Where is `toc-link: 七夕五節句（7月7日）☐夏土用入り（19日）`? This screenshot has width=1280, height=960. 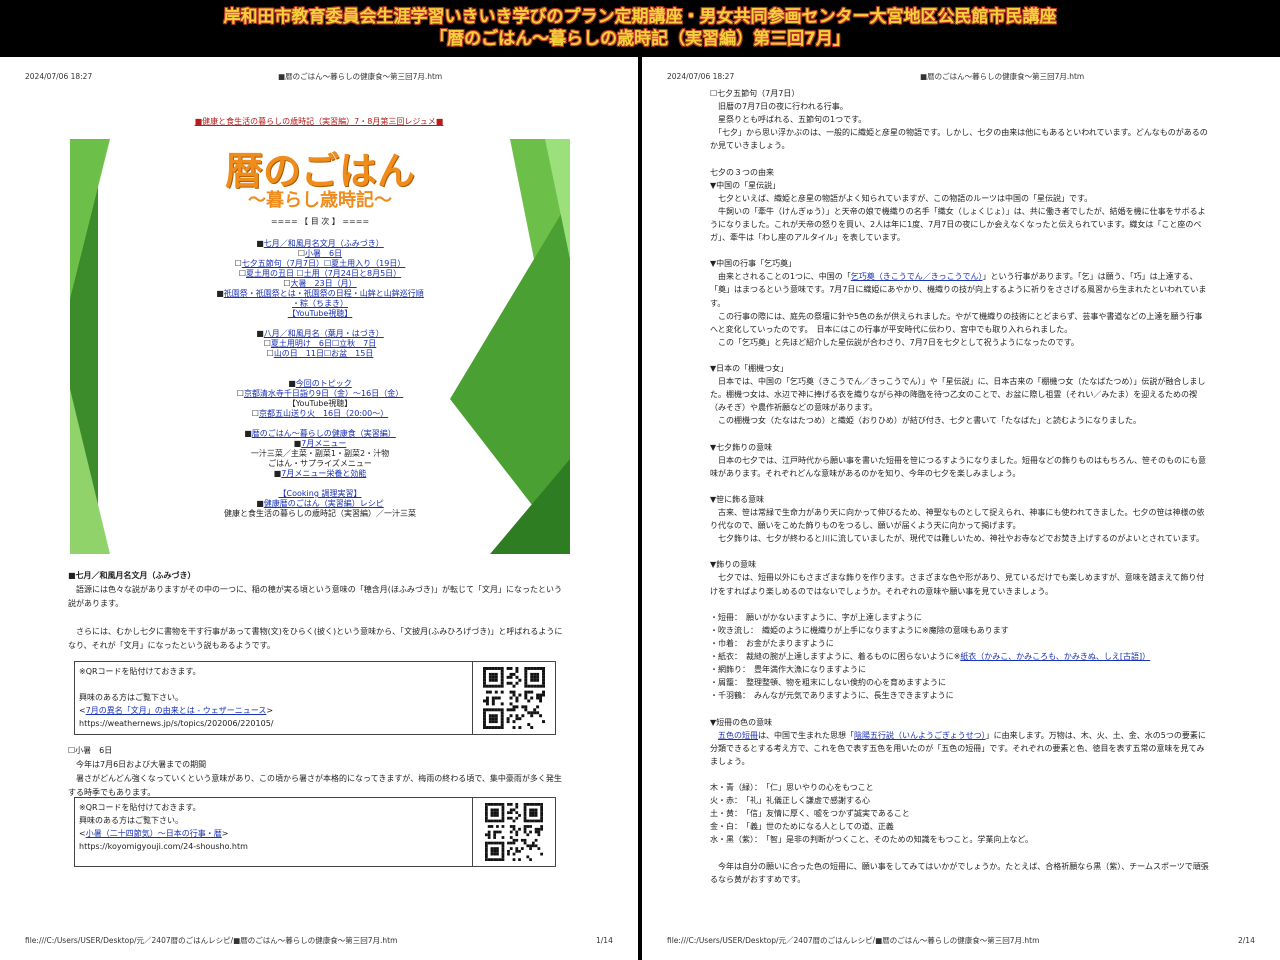
toc-link: 七夕五節句（7月7日）☐夏土用入り（19日） is located at coordinates (324, 263).